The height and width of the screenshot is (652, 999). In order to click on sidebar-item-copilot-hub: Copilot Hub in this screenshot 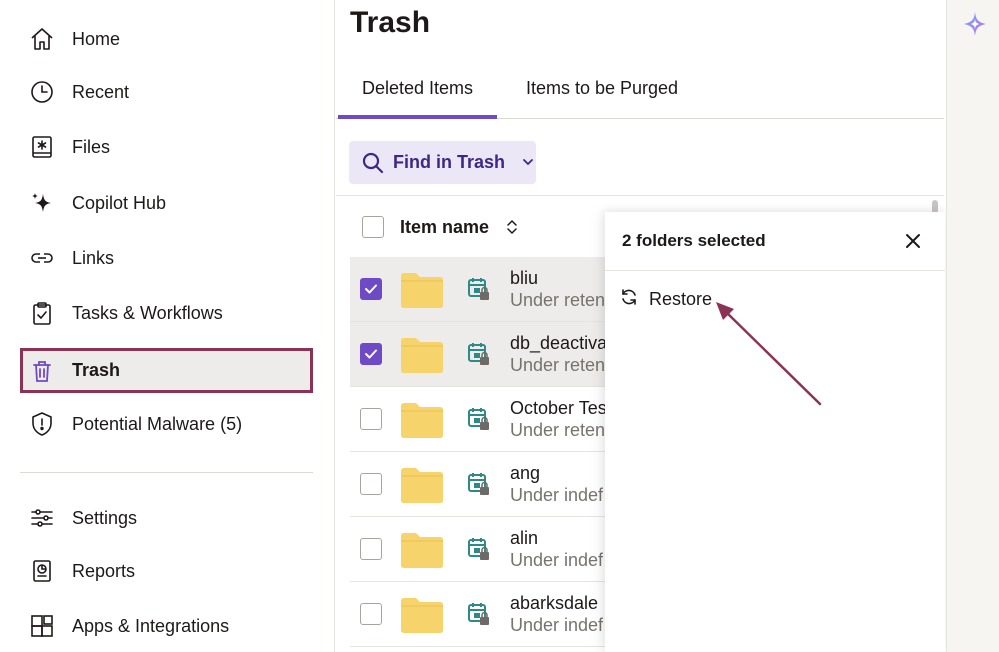, I will do `click(166, 203)`.